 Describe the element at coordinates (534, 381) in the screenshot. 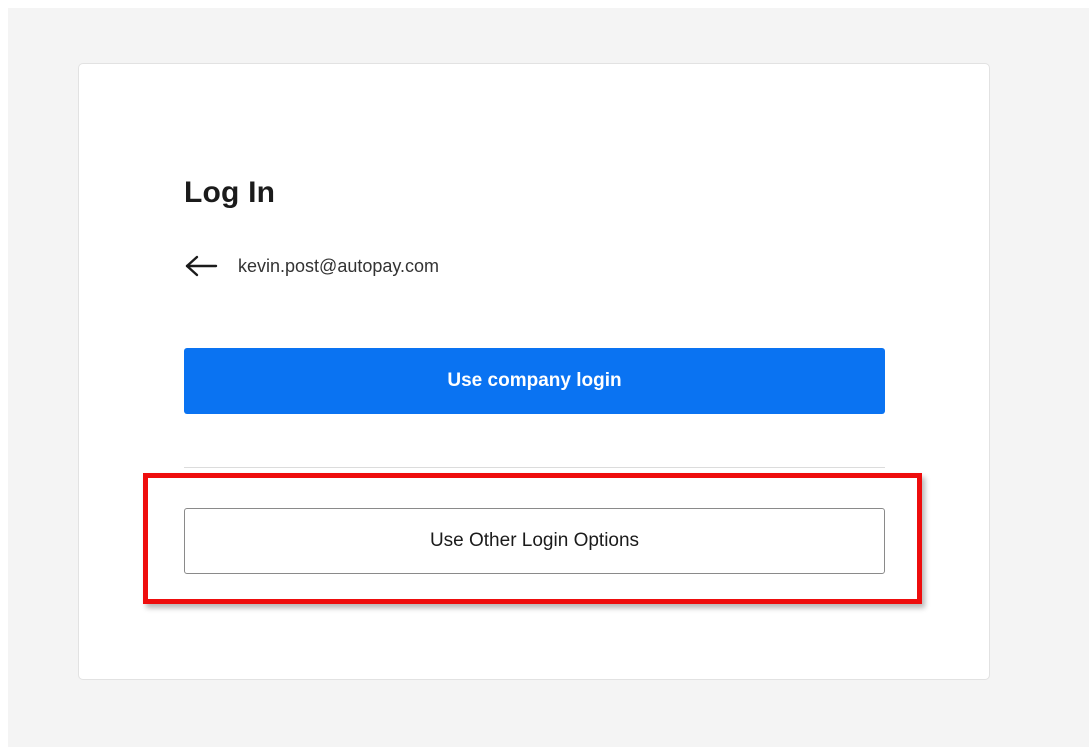

I see `use-company-login-button: Use company login` at that location.